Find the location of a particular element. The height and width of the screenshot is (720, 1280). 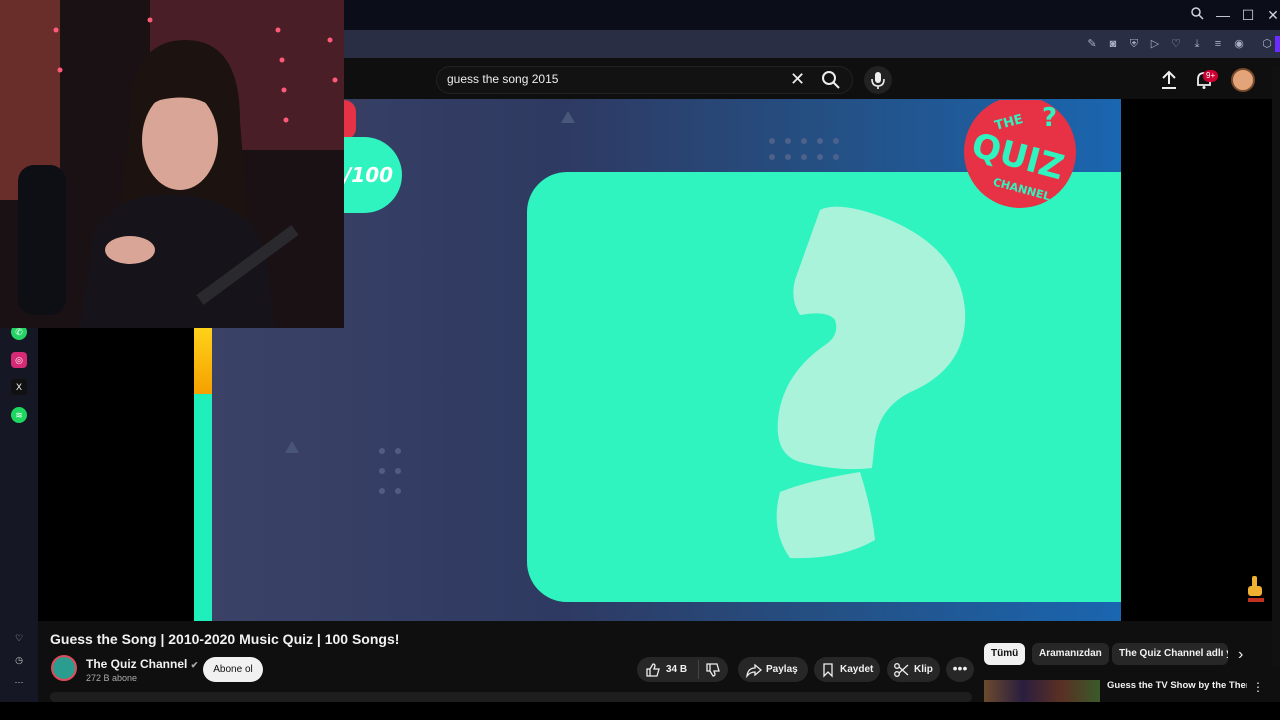

scissors-icon is located at coordinates (901, 670).